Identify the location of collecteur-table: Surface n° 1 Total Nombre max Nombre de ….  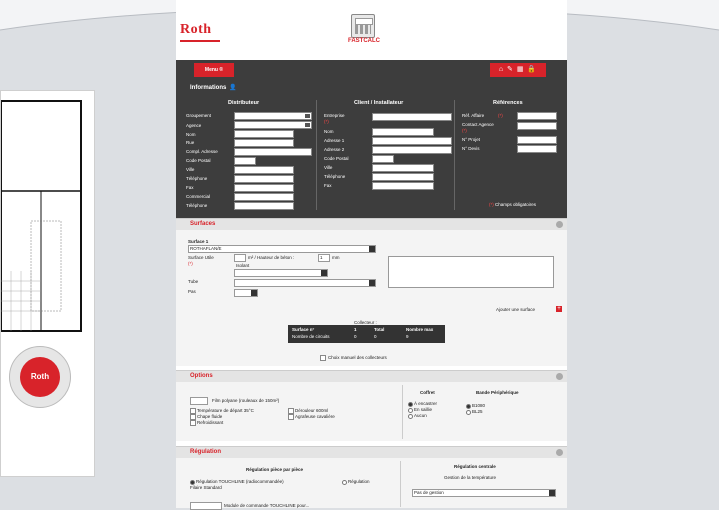
(366, 334).